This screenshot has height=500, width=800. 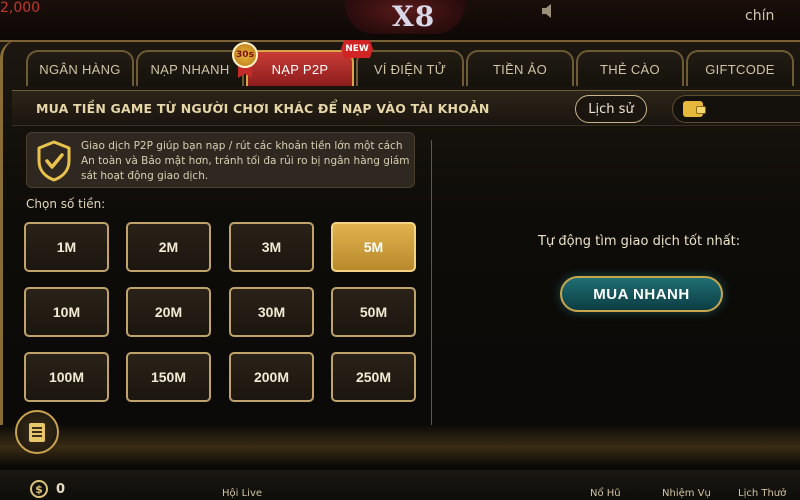 What do you see at coordinates (66, 312) in the screenshot?
I see `amount-option: 10M` at bounding box center [66, 312].